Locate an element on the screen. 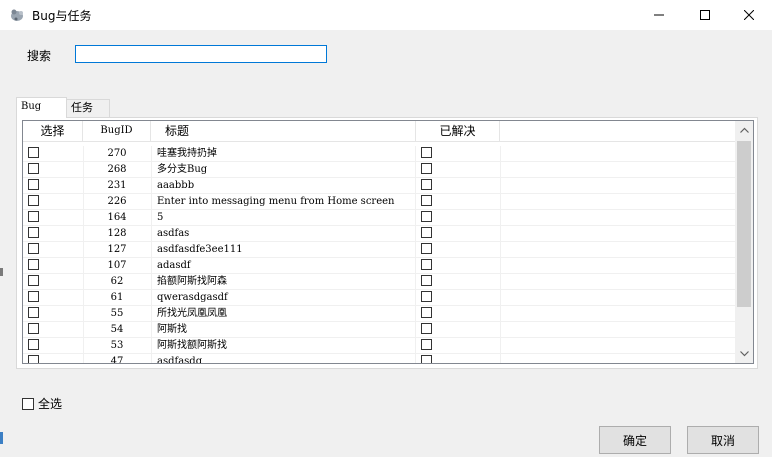 This screenshot has width=772, height=457. search-input is located at coordinates (201, 54).